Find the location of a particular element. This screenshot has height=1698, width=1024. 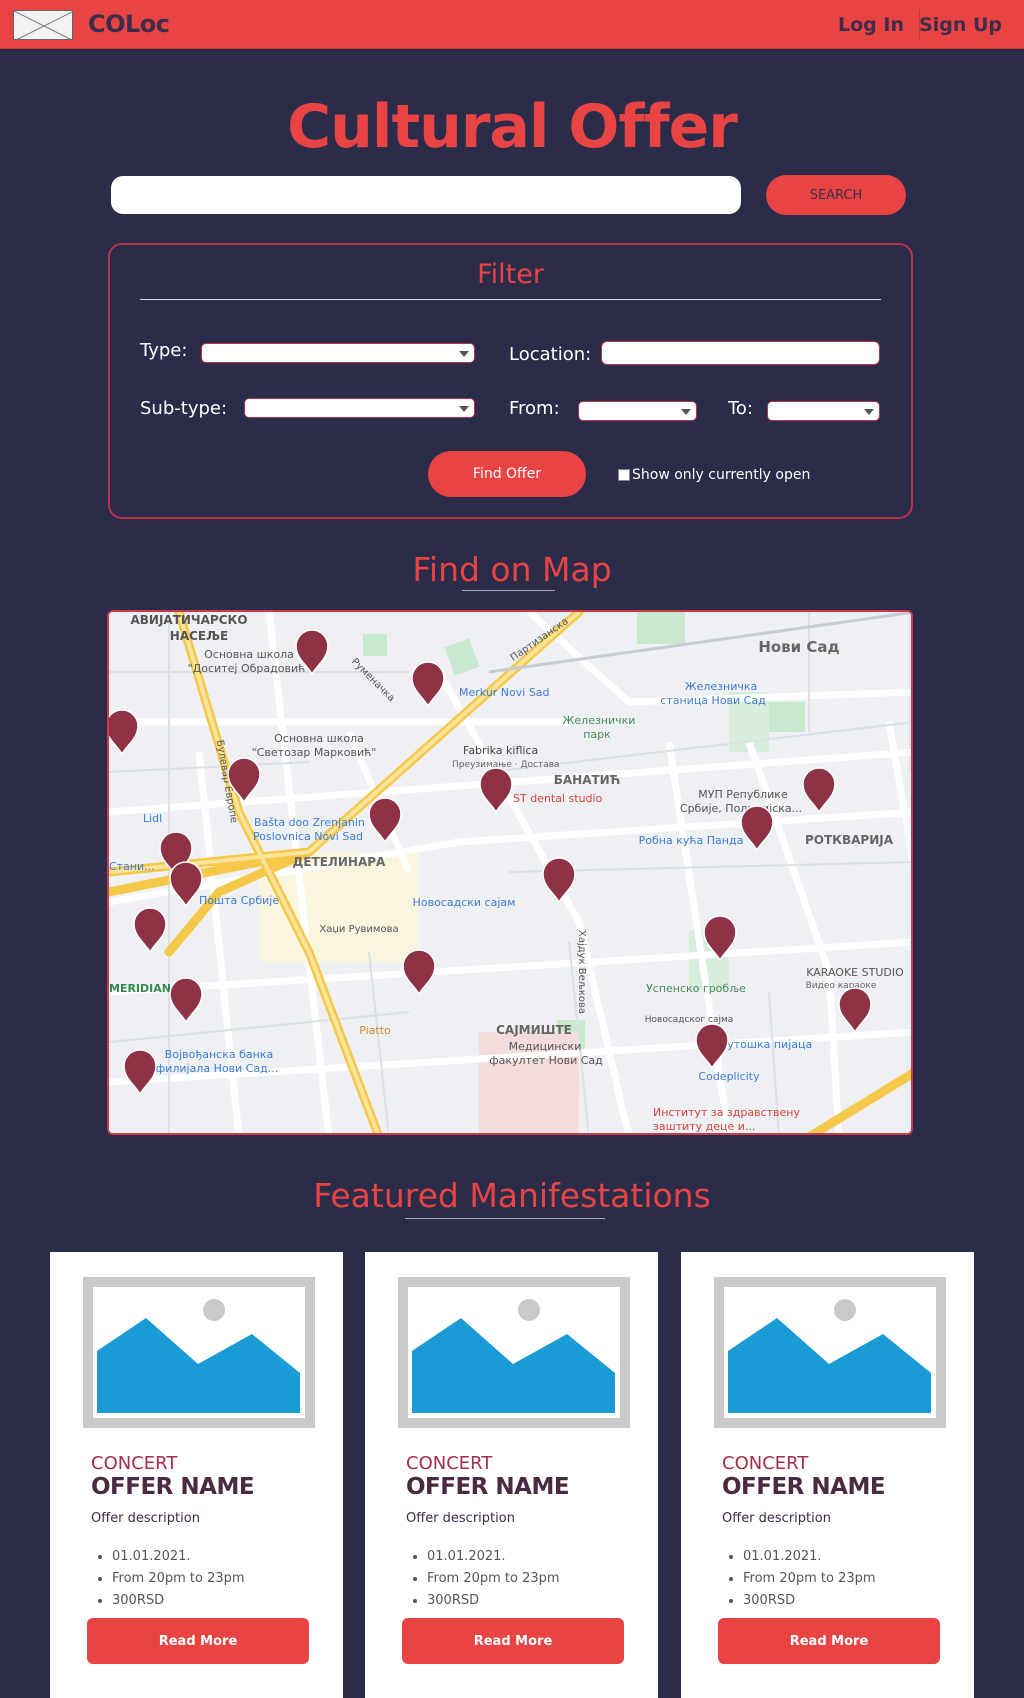

map-label: Видео караоке is located at coordinates (841, 986).